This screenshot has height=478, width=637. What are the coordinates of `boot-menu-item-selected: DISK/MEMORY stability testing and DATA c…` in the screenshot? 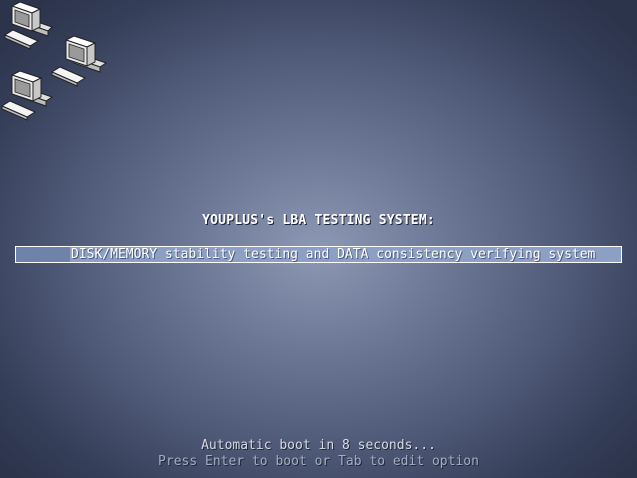 It's located at (318, 254).